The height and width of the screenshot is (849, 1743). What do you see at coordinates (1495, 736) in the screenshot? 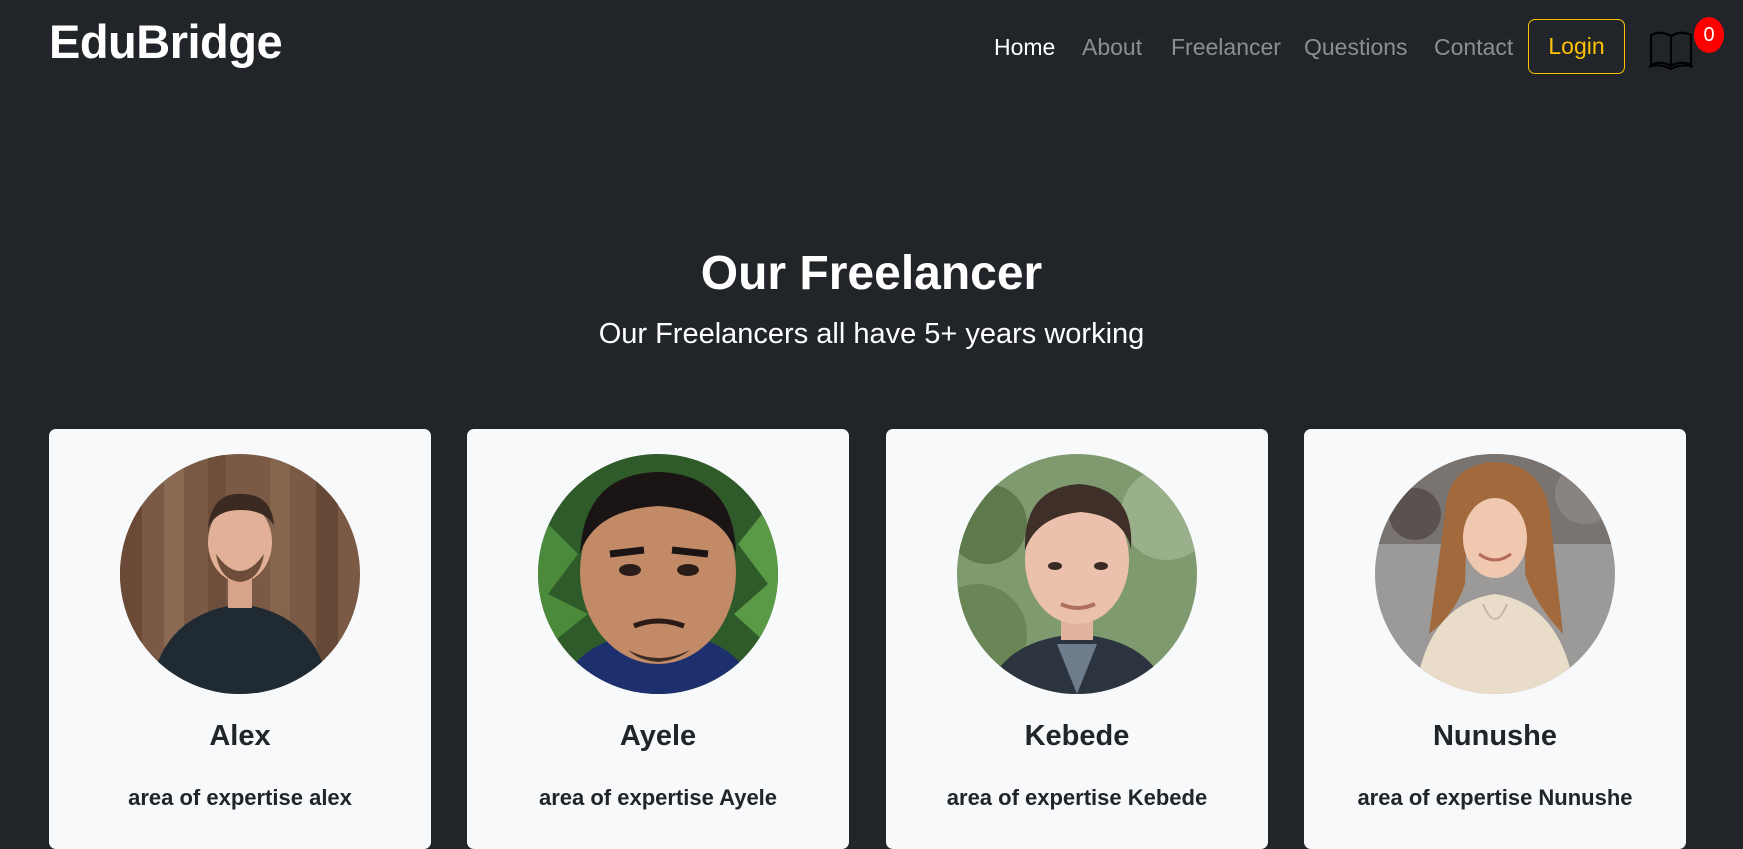
I see `freelancer-name: Nunushe` at bounding box center [1495, 736].